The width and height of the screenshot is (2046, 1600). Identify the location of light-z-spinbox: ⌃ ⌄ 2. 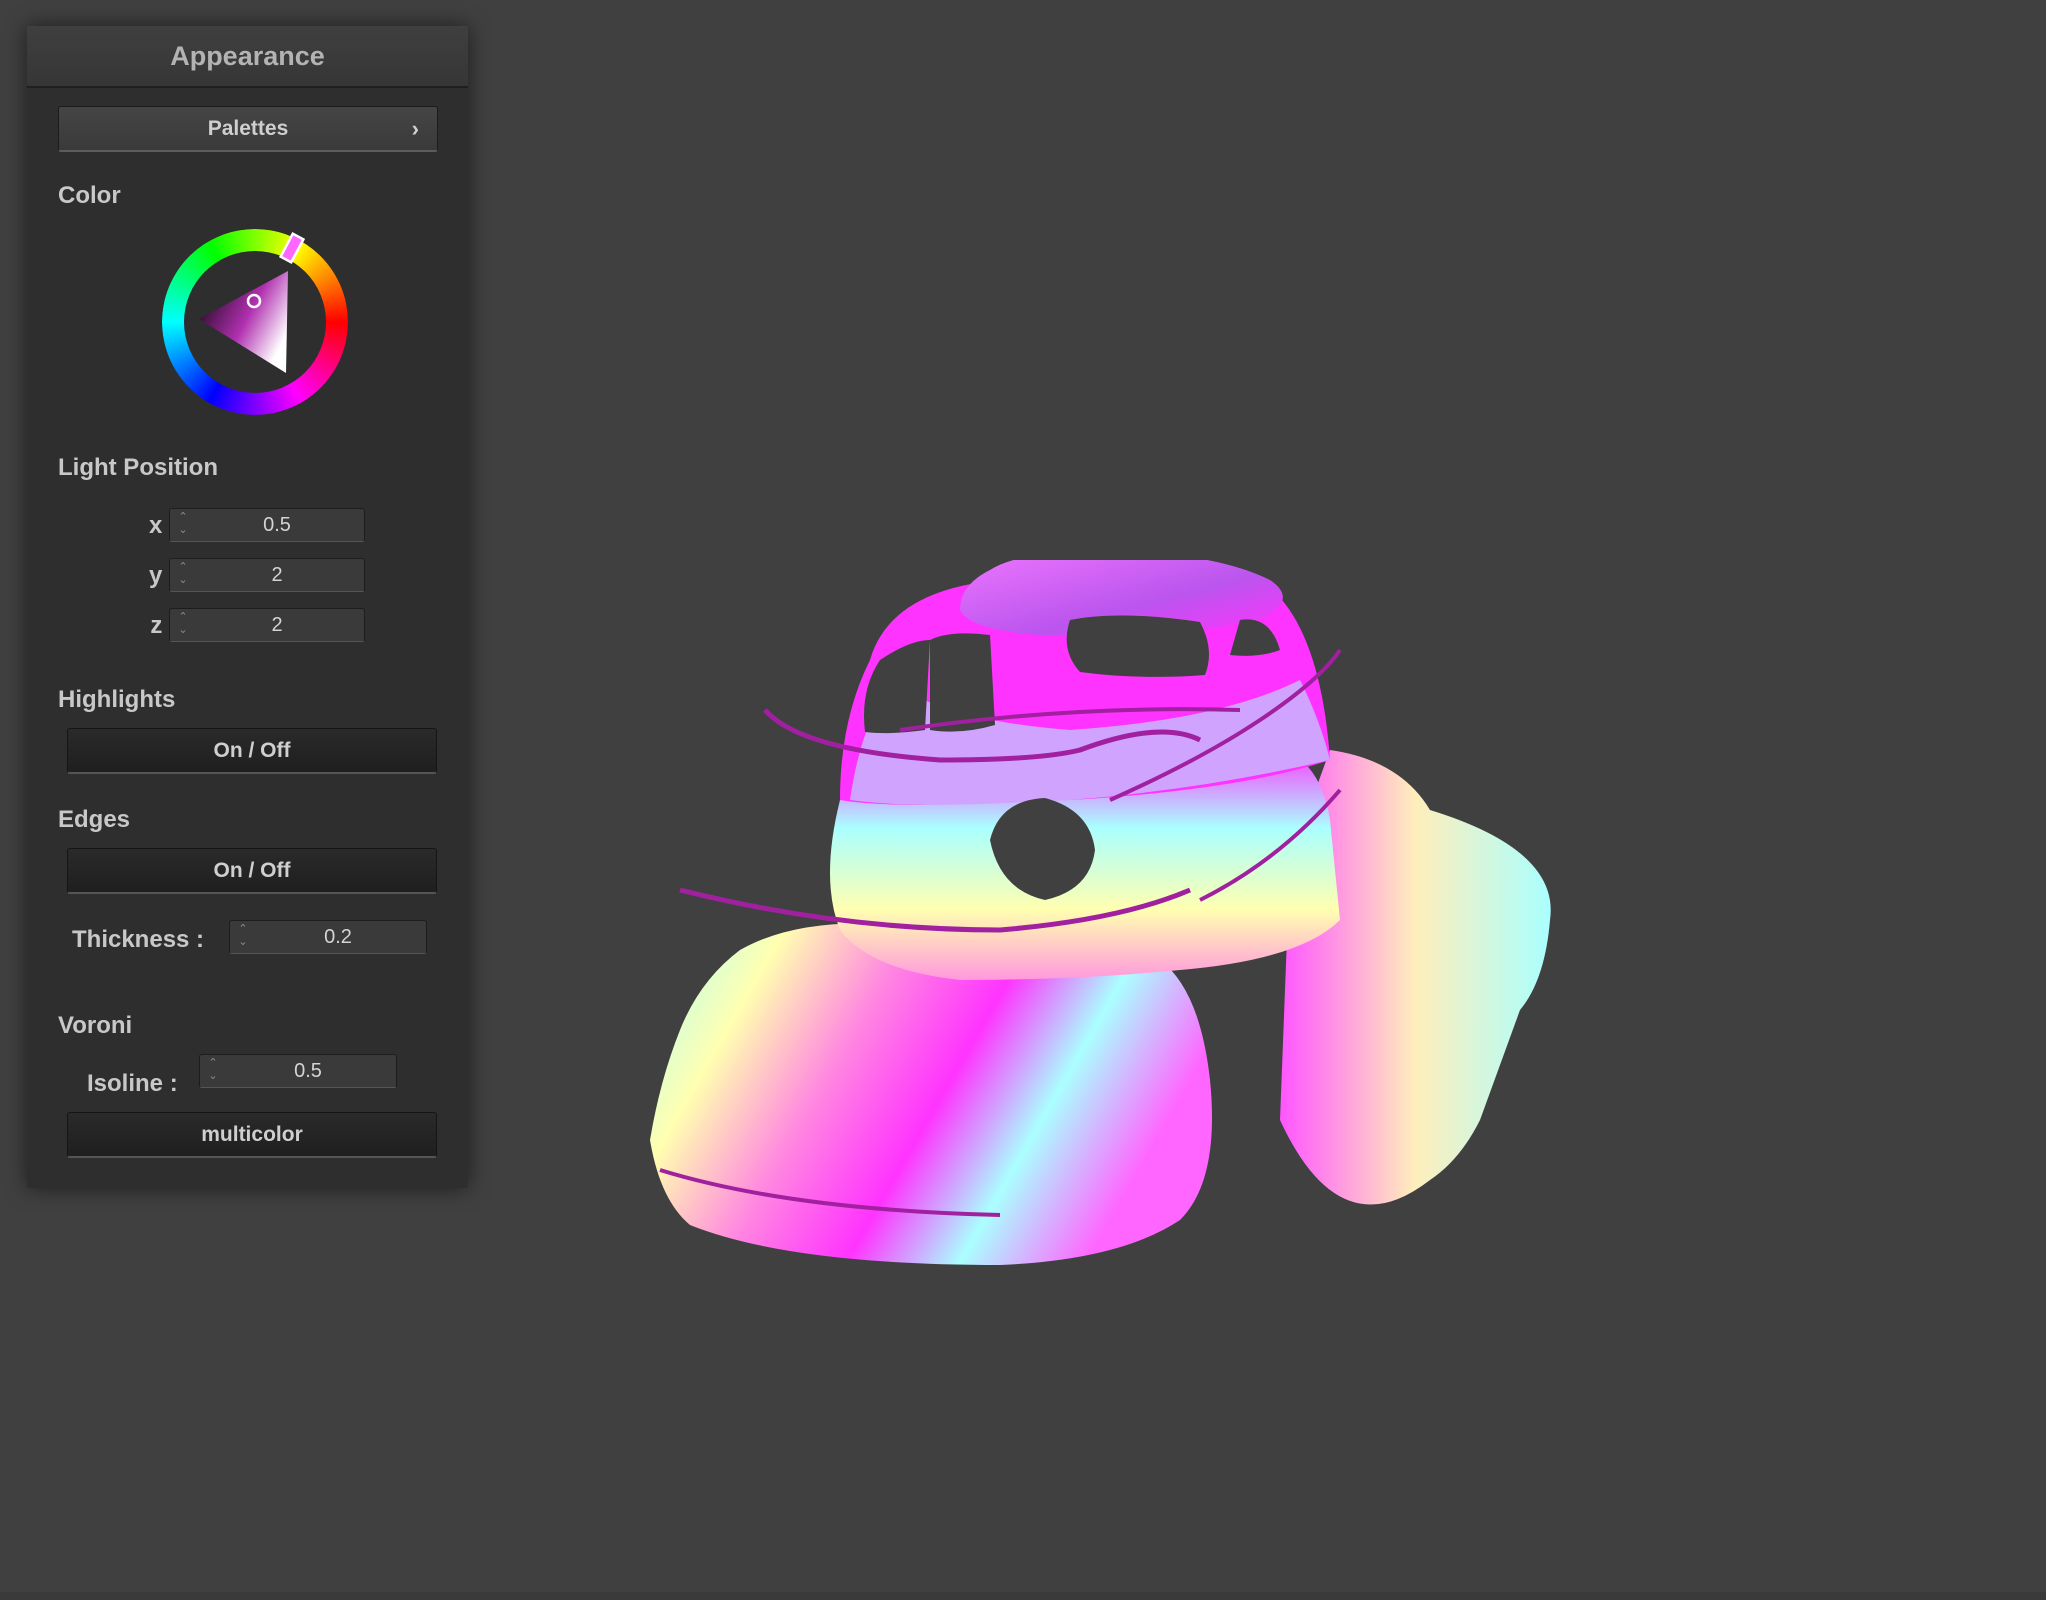
(267, 625).